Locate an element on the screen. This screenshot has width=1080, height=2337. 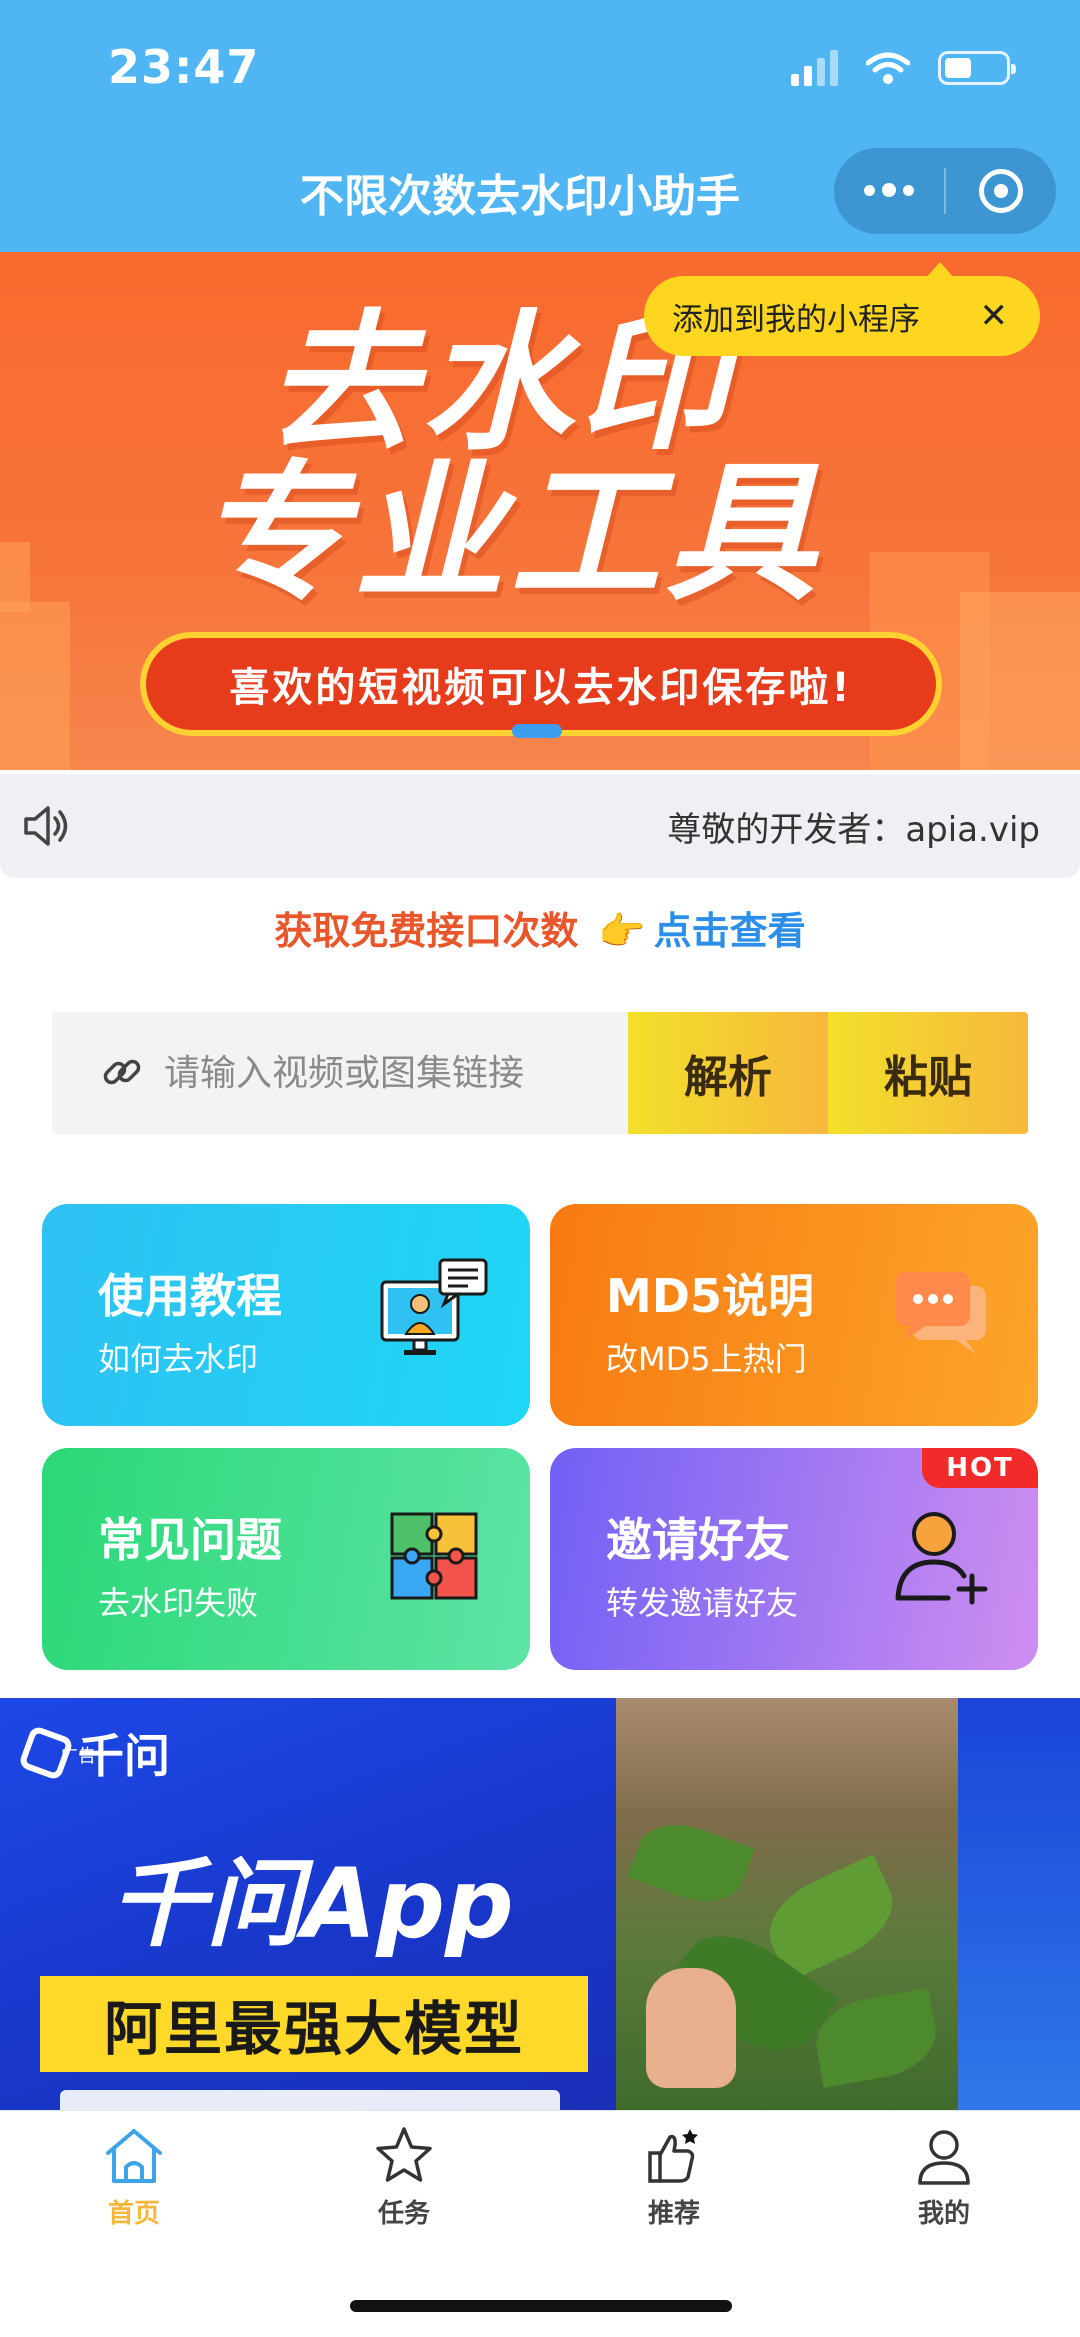
free-quota-label: 获取免费接口次数 is located at coordinates (426, 931).